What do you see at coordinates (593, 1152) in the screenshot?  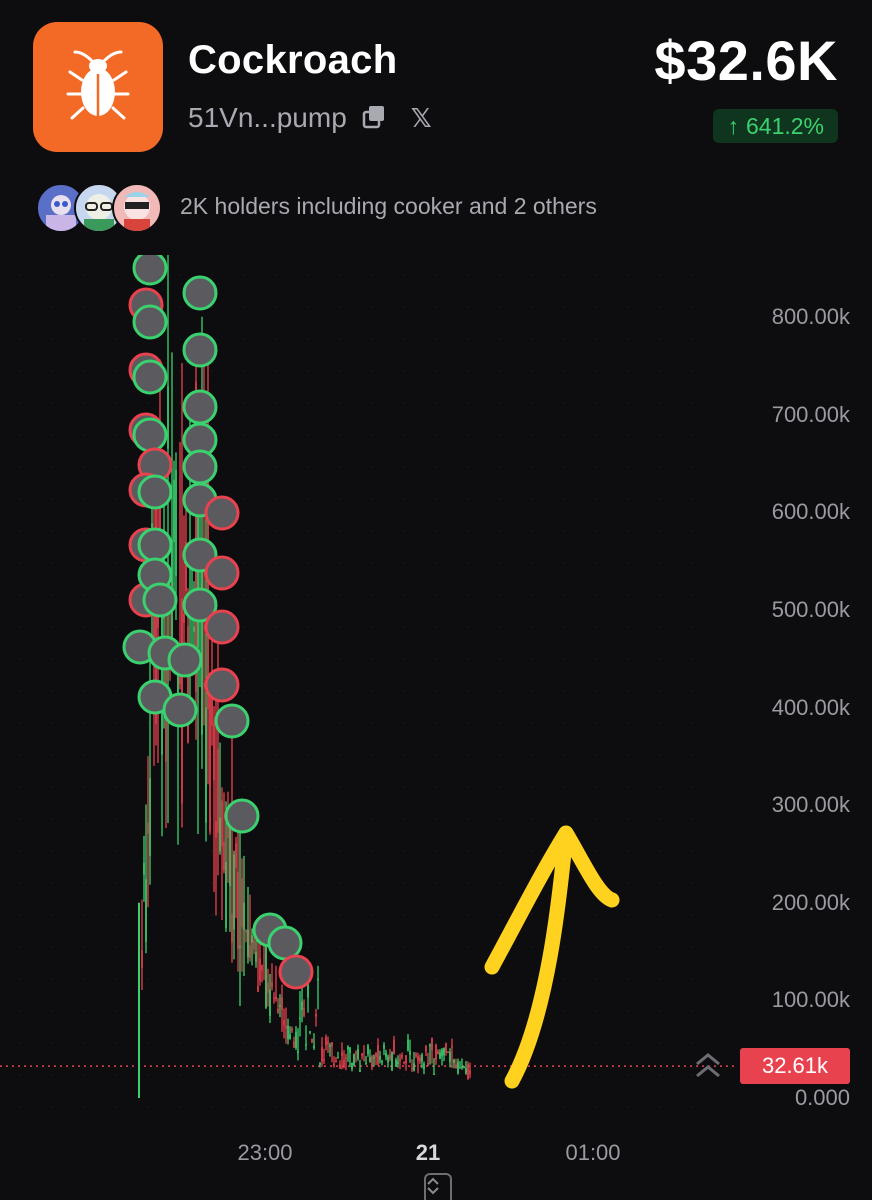 I see `x-tick-label: 01:00` at bounding box center [593, 1152].